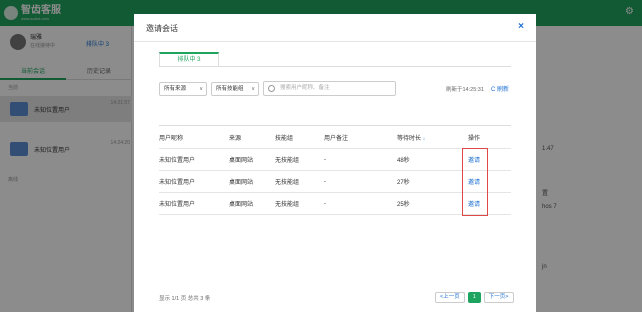  I want to click on tab-divider, so click(335, 66).